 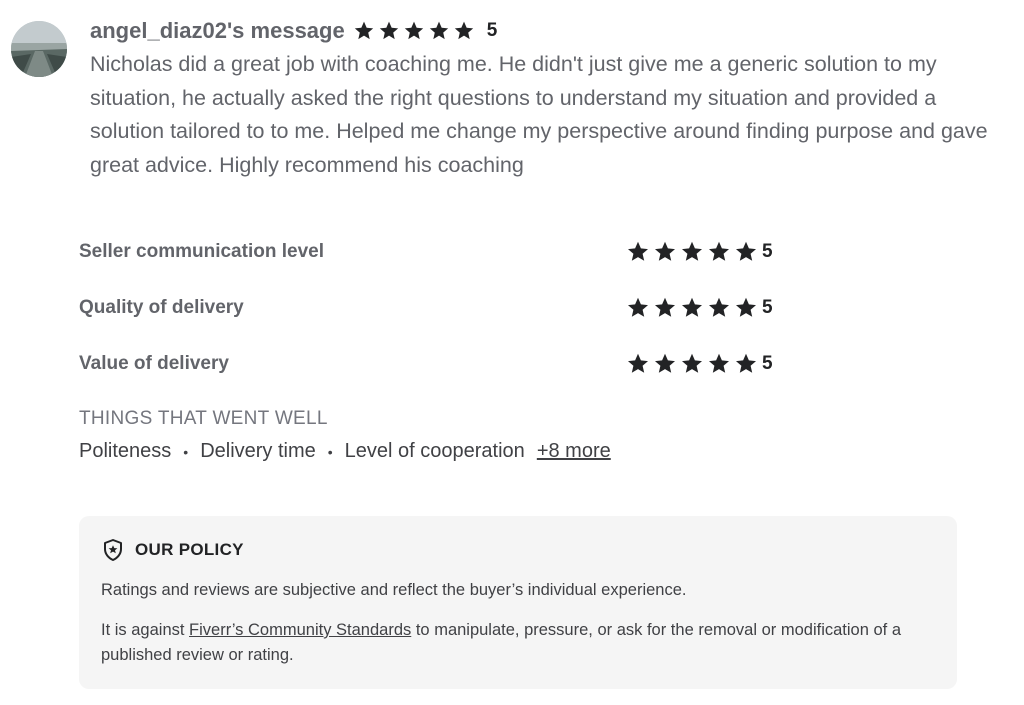 I want to click on breakdown-row-value: Value of delivery 5, so click(x=439, y=364).